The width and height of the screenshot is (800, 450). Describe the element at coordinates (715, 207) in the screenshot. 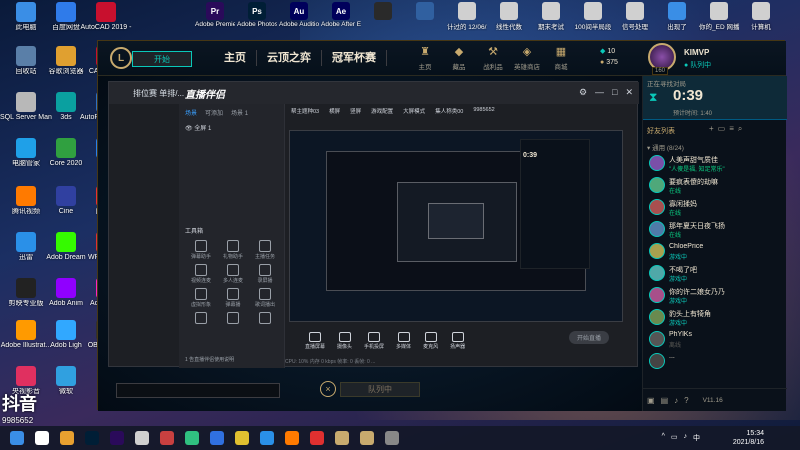

I see `friend-row: 寡闲揉妈 在线` at that location.